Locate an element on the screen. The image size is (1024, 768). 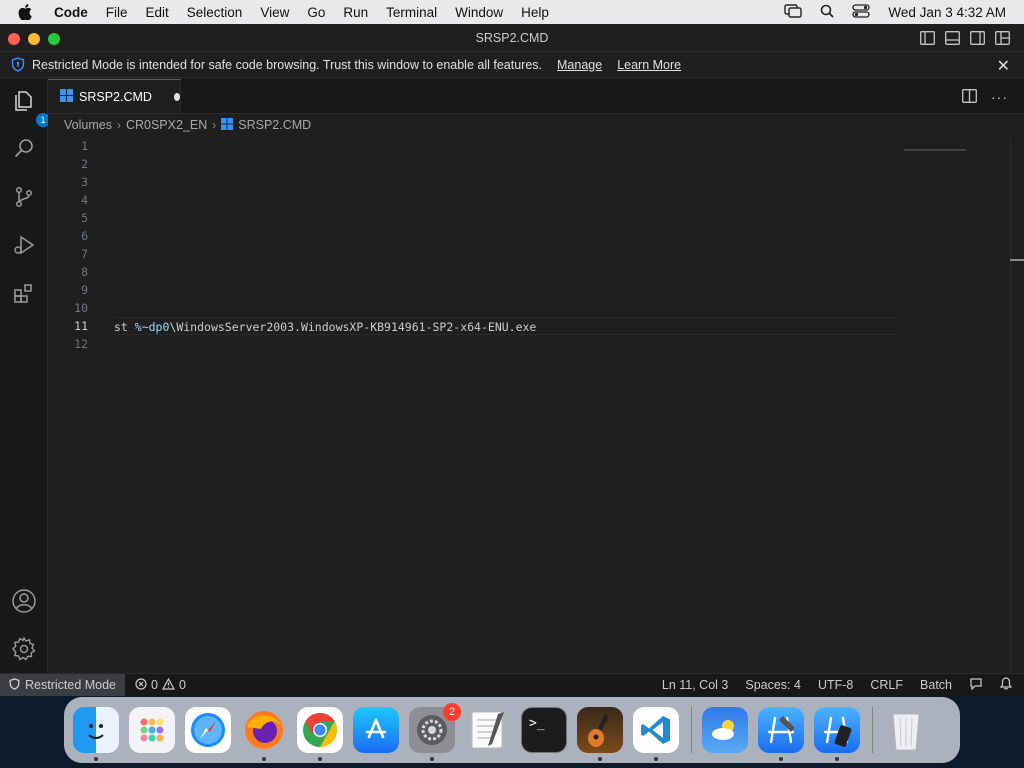
search-icon is located at coordinates (24, 149).